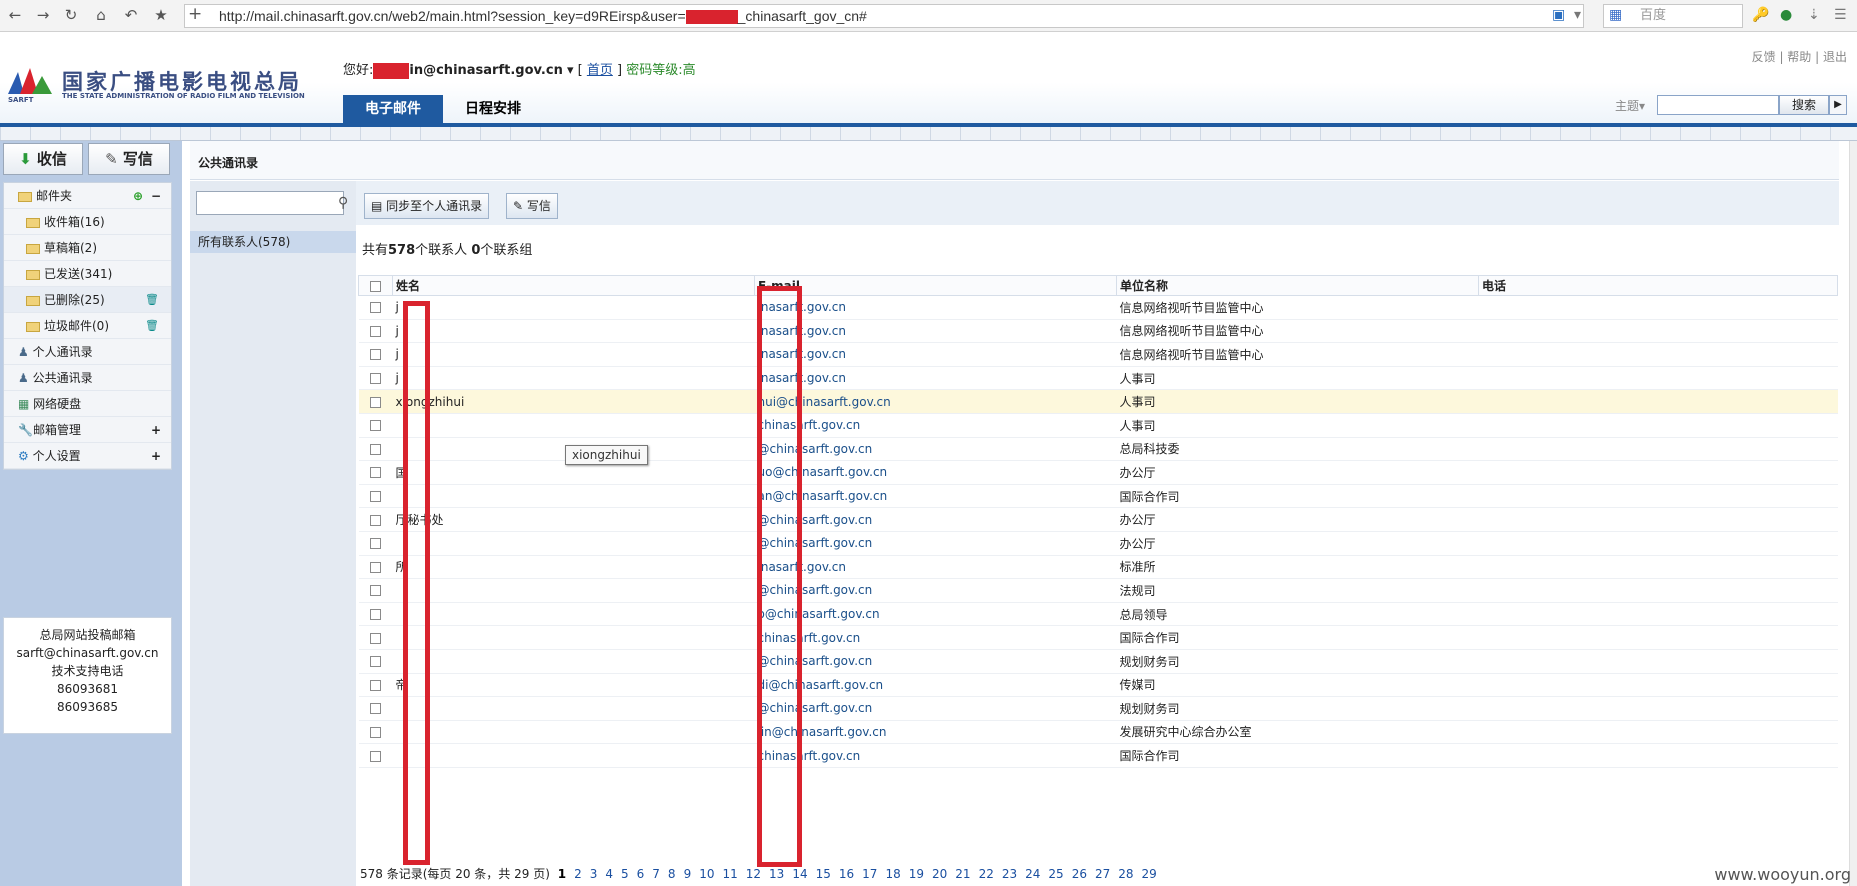 This screenshot has width=1857, height=886. Describe the element at coordinates (156, 196) in the screenshot. I see `collapse-icon: −` at that location.